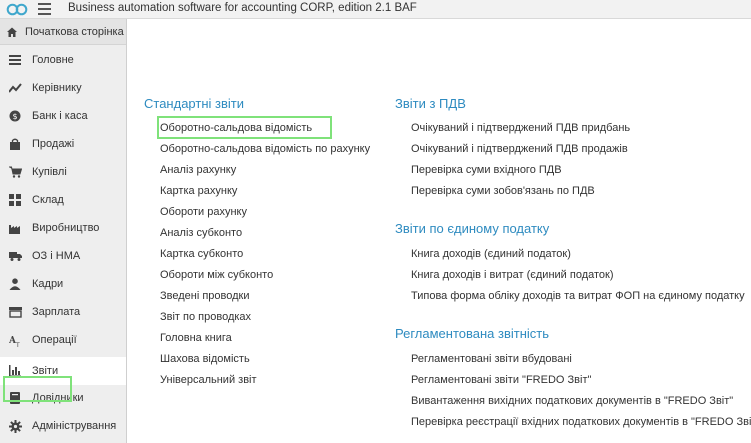 This screenshot has width=751, height=443. Describe the element at coordinates (48, 284) in the screenshot. I see `sidebar-item-label: Кадри` at that location.